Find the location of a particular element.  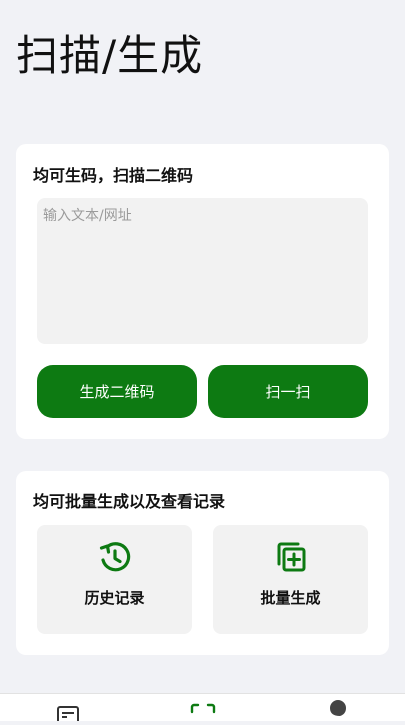

history-label: 历史记录 is located at coordinates (114, 598).